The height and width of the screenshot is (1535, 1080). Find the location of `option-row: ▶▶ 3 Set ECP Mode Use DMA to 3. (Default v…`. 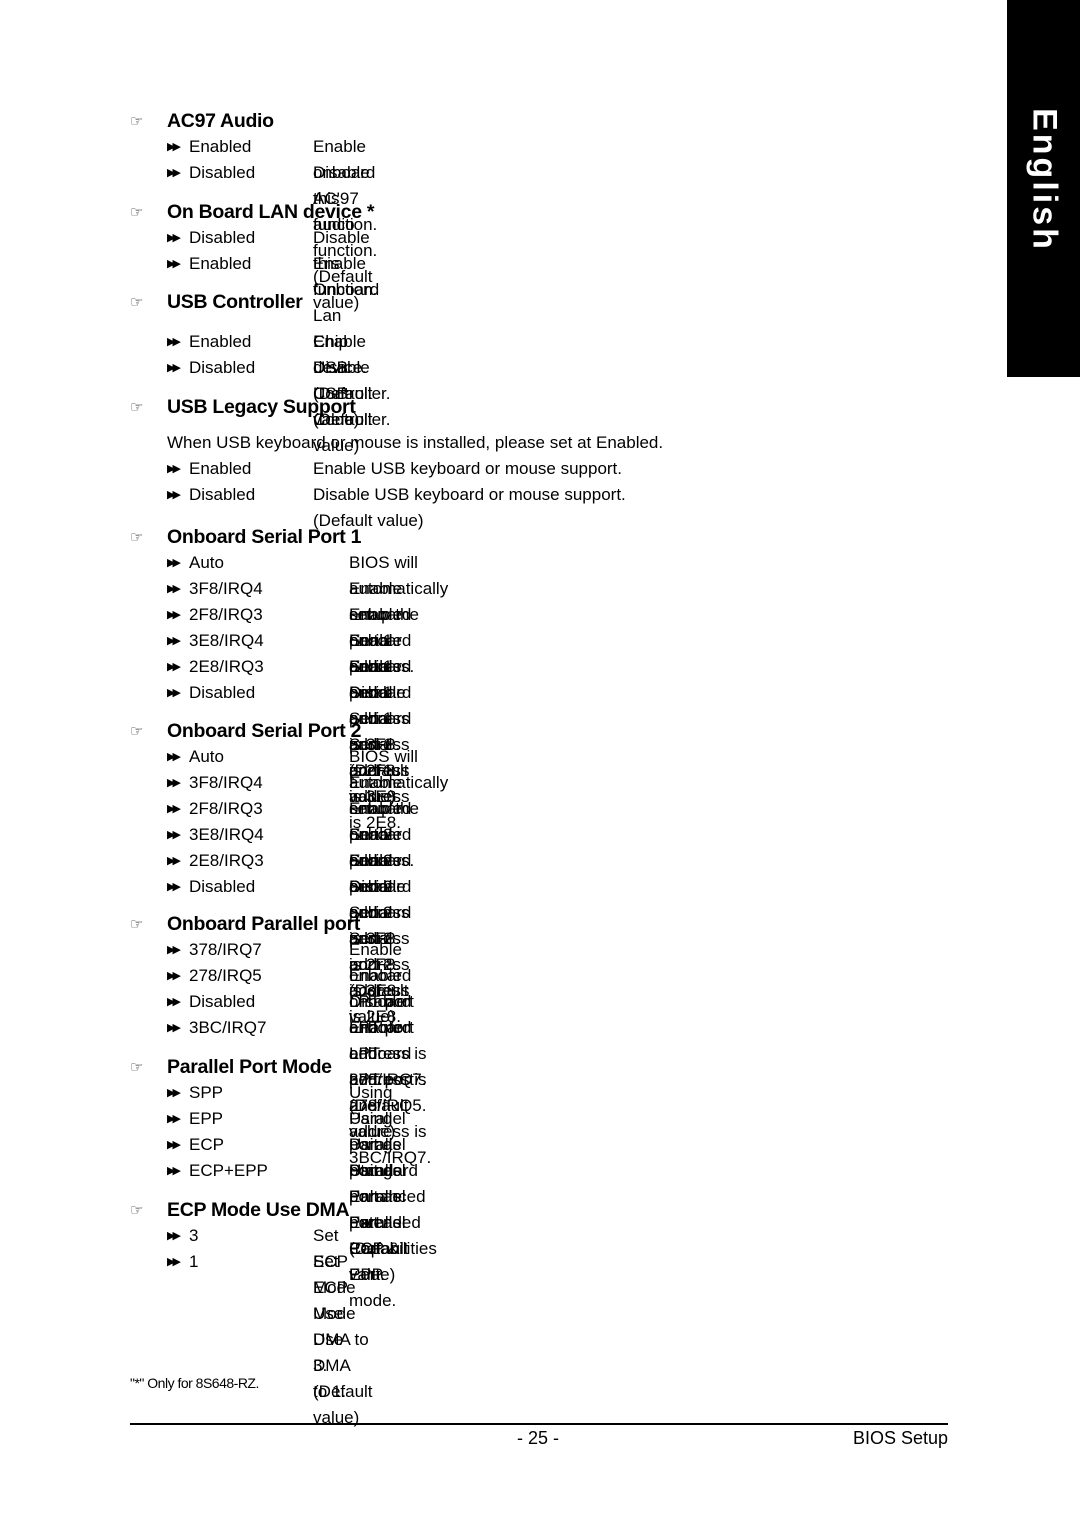

option-row: ▶▶ 3 Set ECP Mode Use DMA to 3. (Default v… is located at coordinates (270, 1325).